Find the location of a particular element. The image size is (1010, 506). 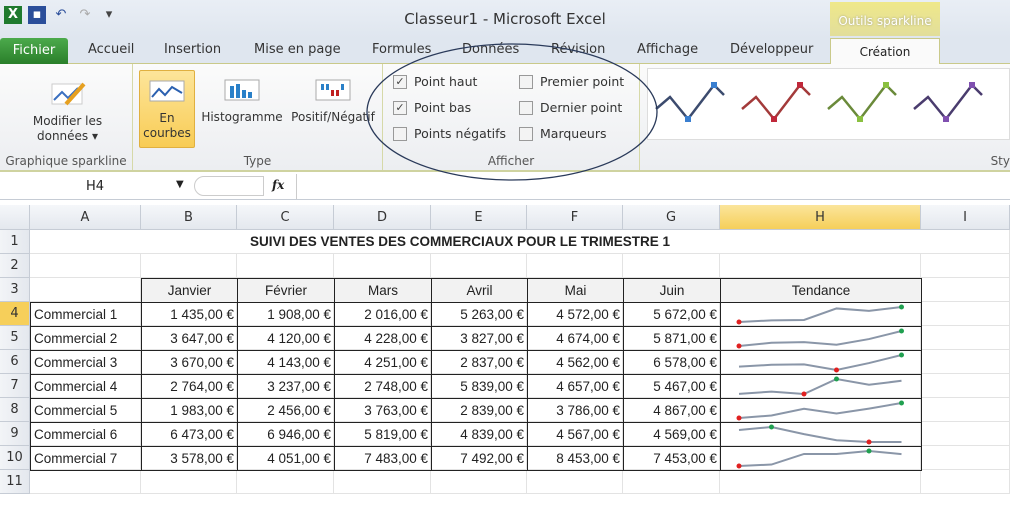

value-cell: 4 562,00 € is located at coordinates (575, 362).